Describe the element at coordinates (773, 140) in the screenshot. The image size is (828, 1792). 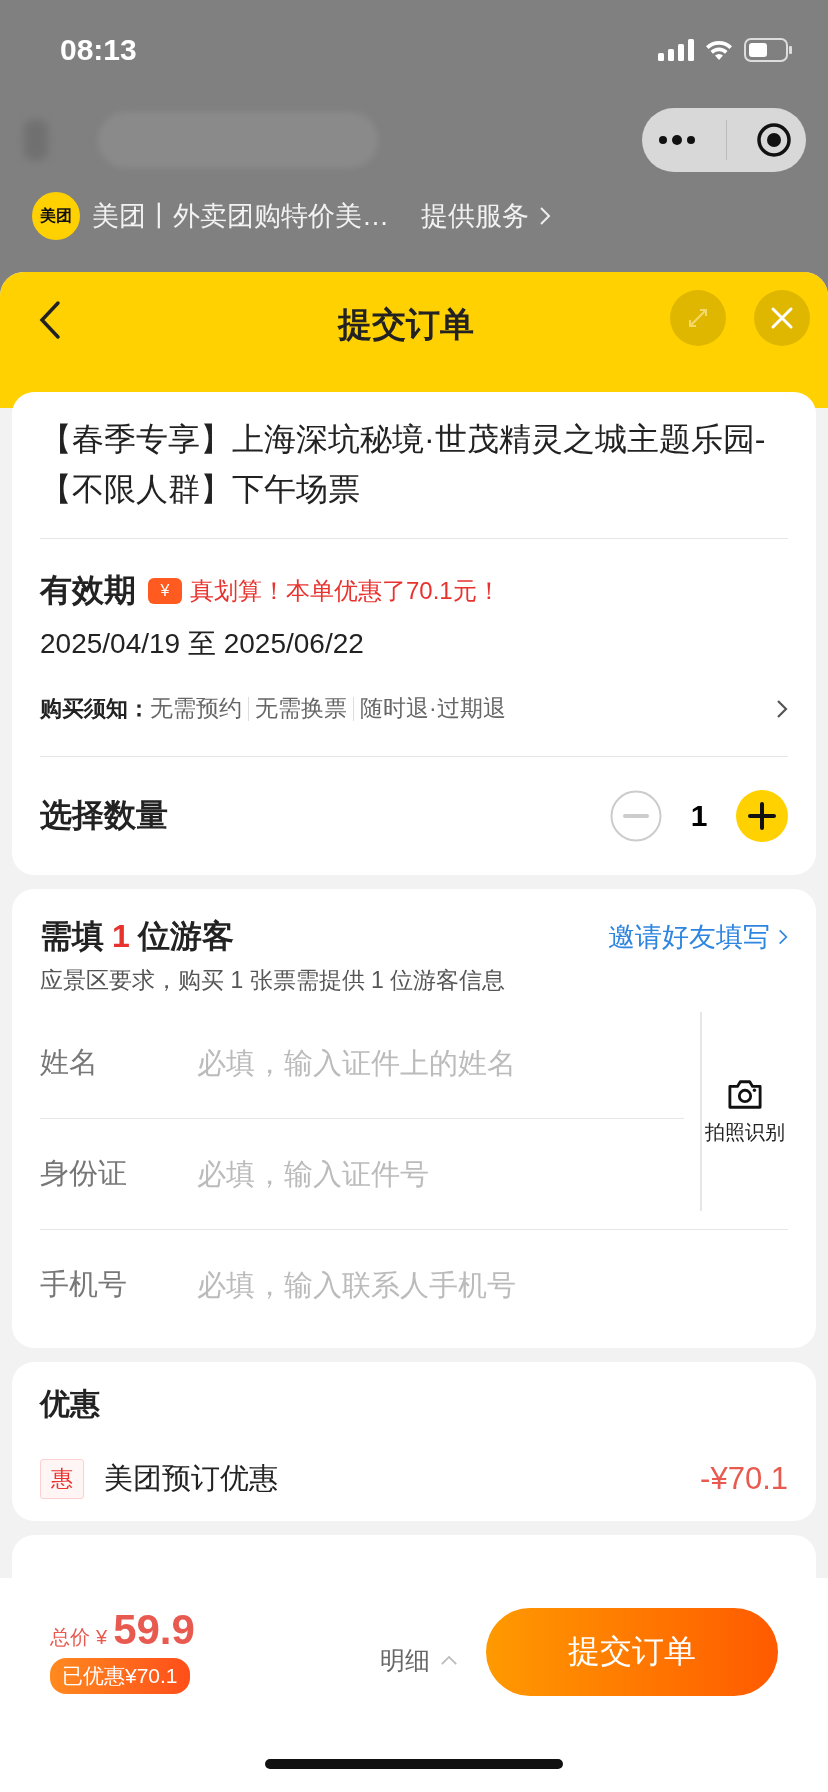
I see `close-target-icon` at that location.